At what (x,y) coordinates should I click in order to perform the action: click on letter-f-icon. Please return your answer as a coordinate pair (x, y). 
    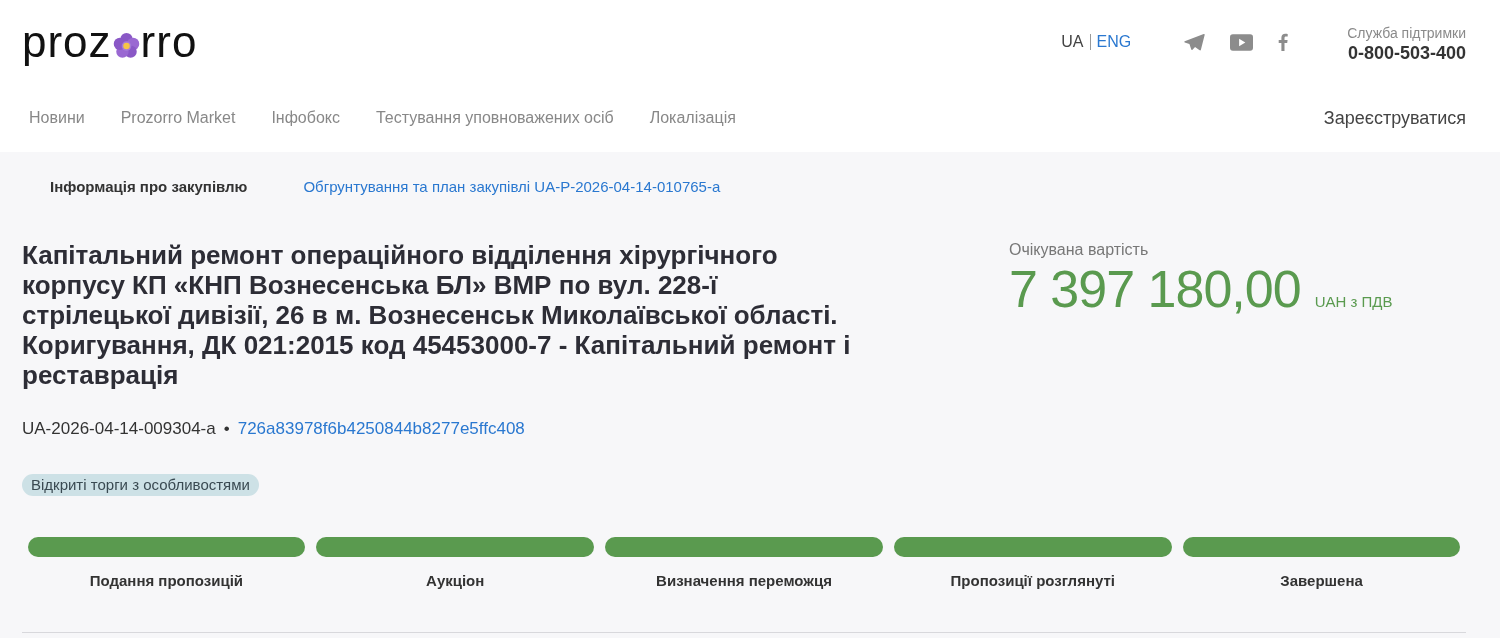
    Looking at the image, I should click on (1283, 42).